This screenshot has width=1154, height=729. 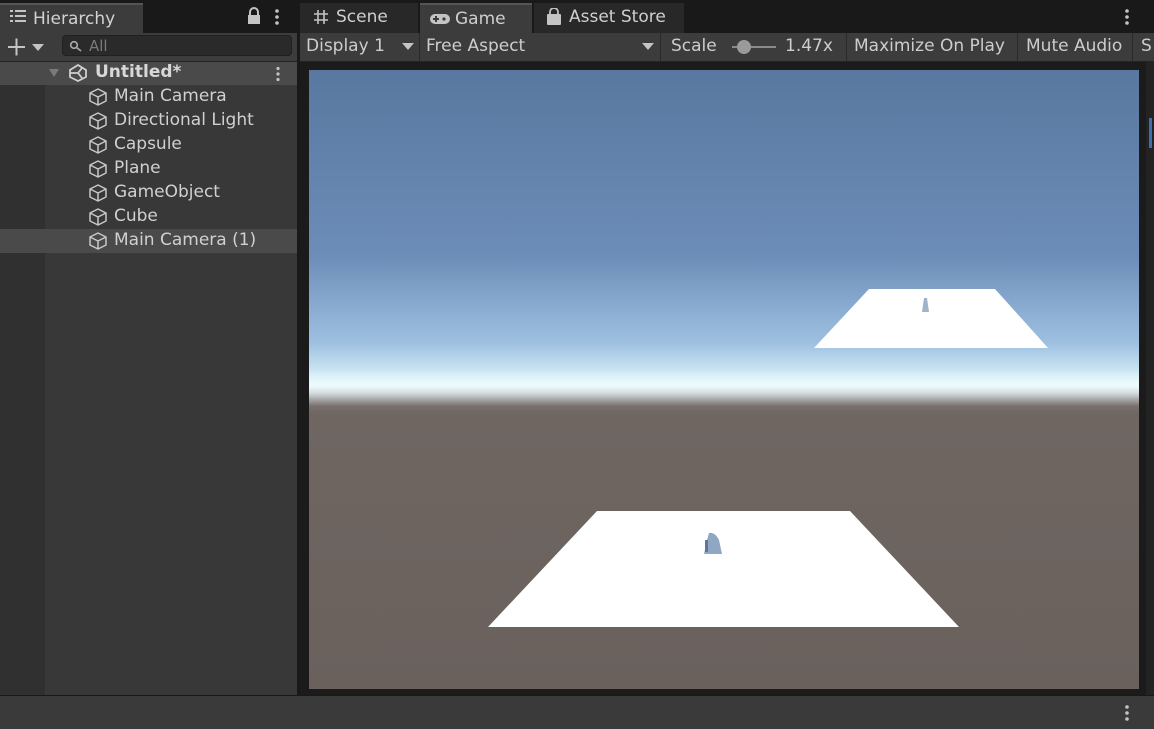 I want to click on hierarchy-item-label: Capsule, so click(x=148, y=144).